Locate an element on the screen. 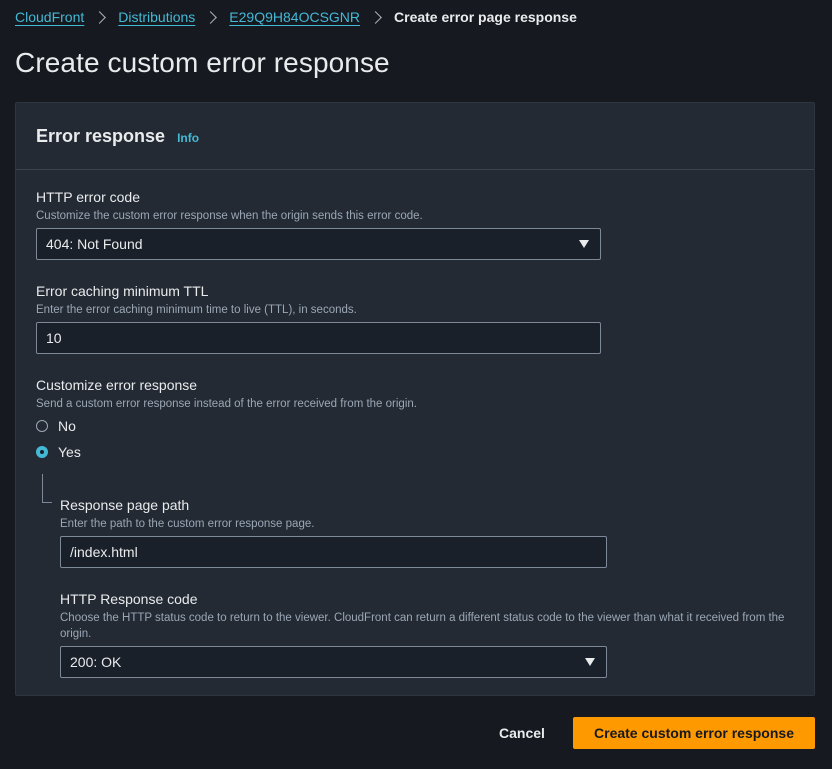 This screenshot has height=769, width=832. radio-option-yes: Yes is located at coordinates (58, 452).